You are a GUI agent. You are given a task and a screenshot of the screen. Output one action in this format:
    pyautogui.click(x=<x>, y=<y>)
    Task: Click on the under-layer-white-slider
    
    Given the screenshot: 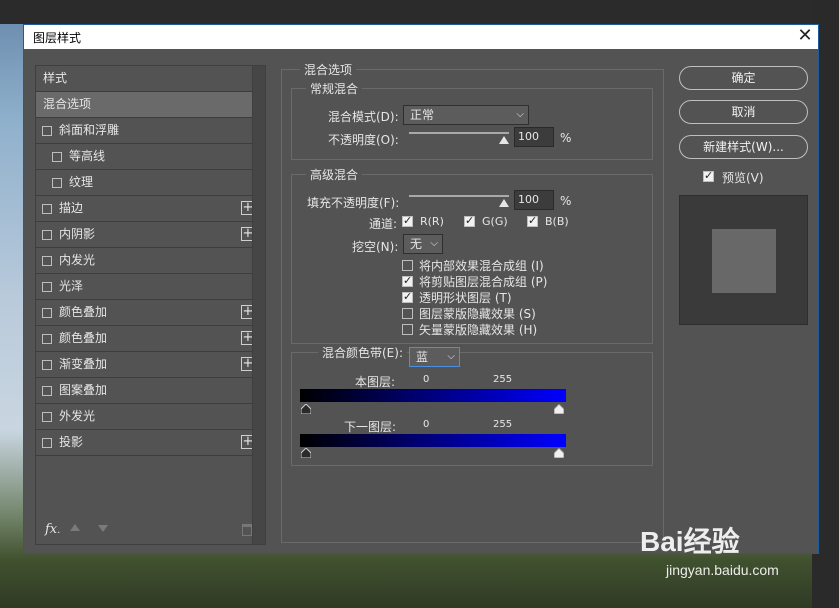 What is the action you would take?
    pyautogui.click(x=559, y=453)
    